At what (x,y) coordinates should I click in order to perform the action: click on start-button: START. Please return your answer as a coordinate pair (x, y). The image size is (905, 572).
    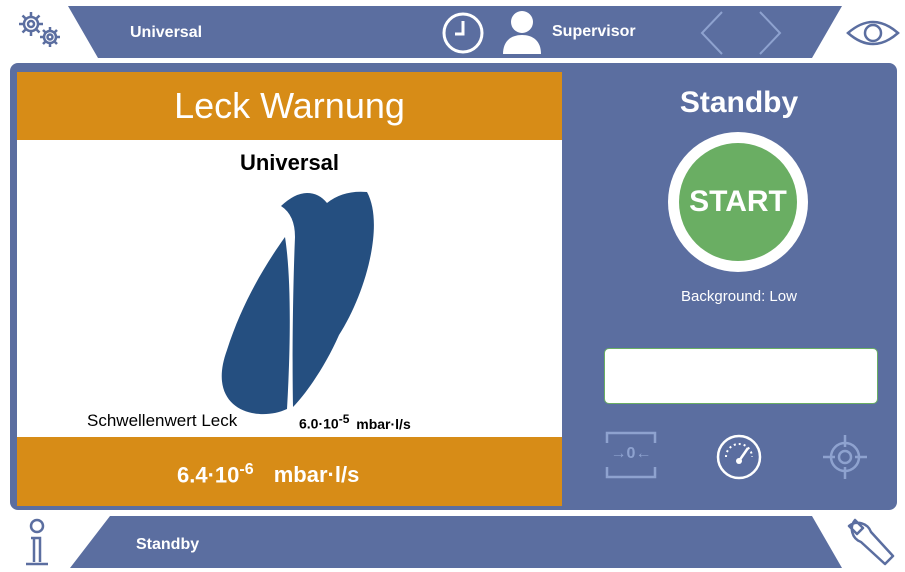
    Looking at the image, I should click on (738, 202).